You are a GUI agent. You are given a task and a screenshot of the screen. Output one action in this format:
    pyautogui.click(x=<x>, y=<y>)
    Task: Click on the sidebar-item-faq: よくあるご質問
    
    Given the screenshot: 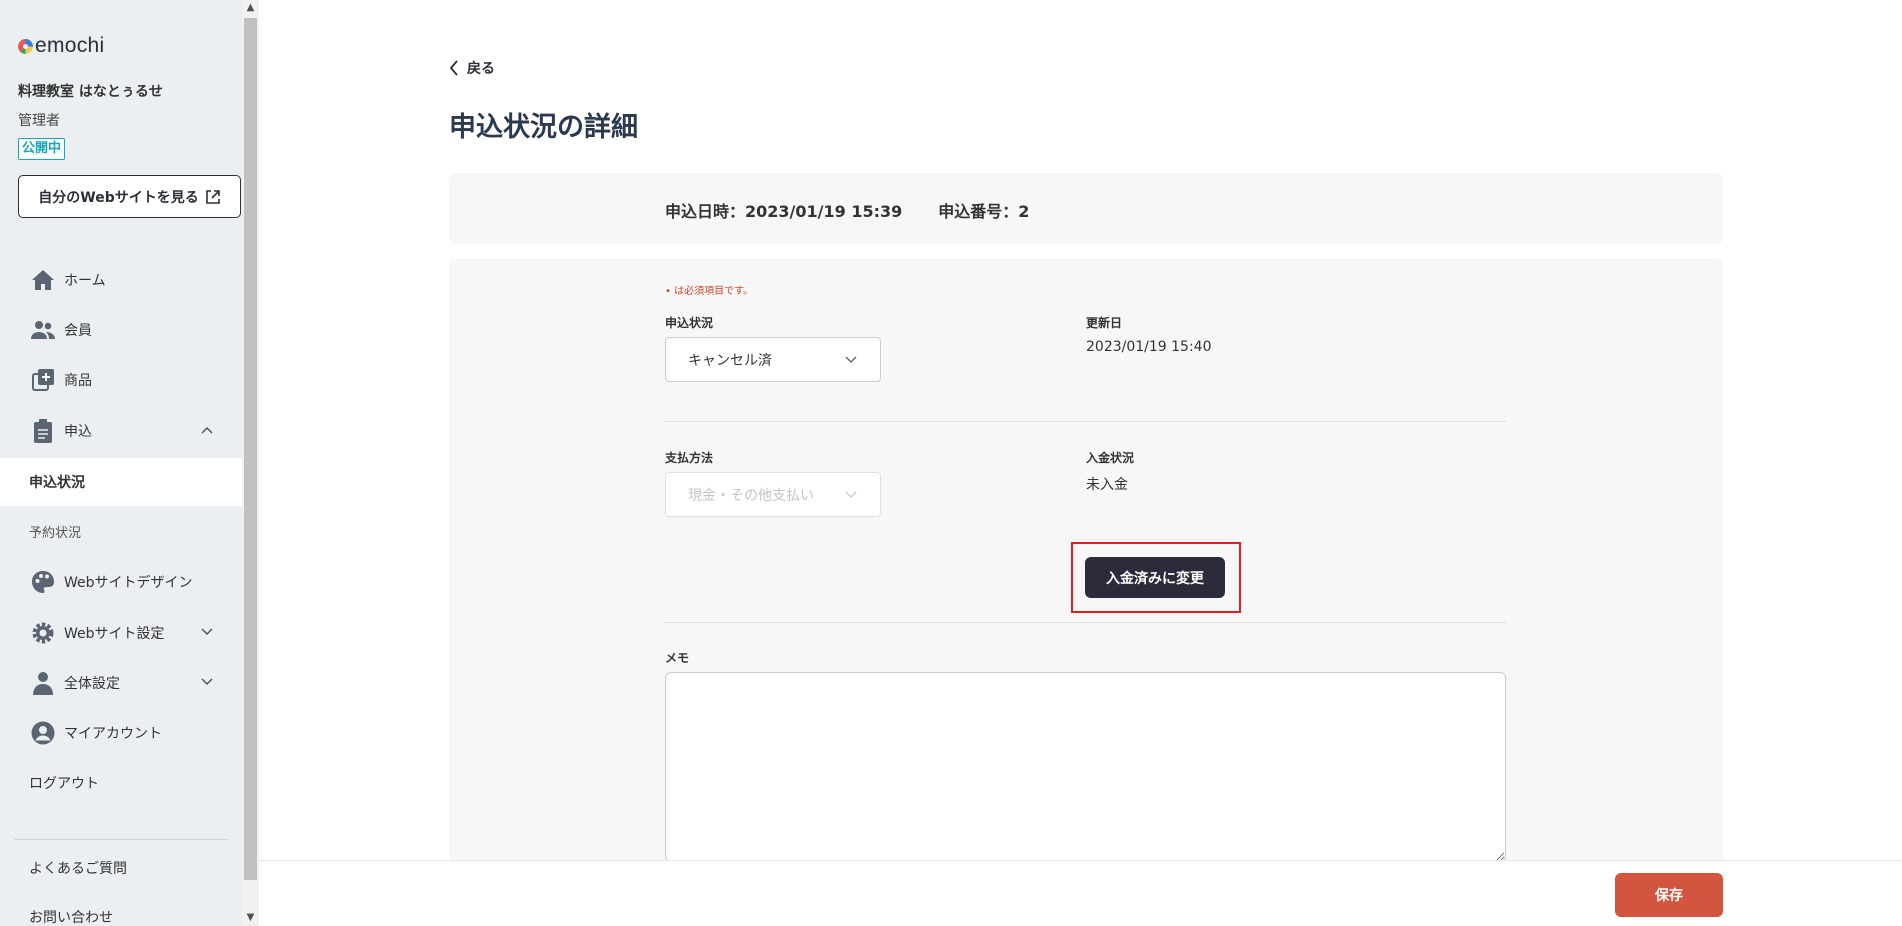 What is the action you would take?
    pyautogui.click(x=121, y=868)
    